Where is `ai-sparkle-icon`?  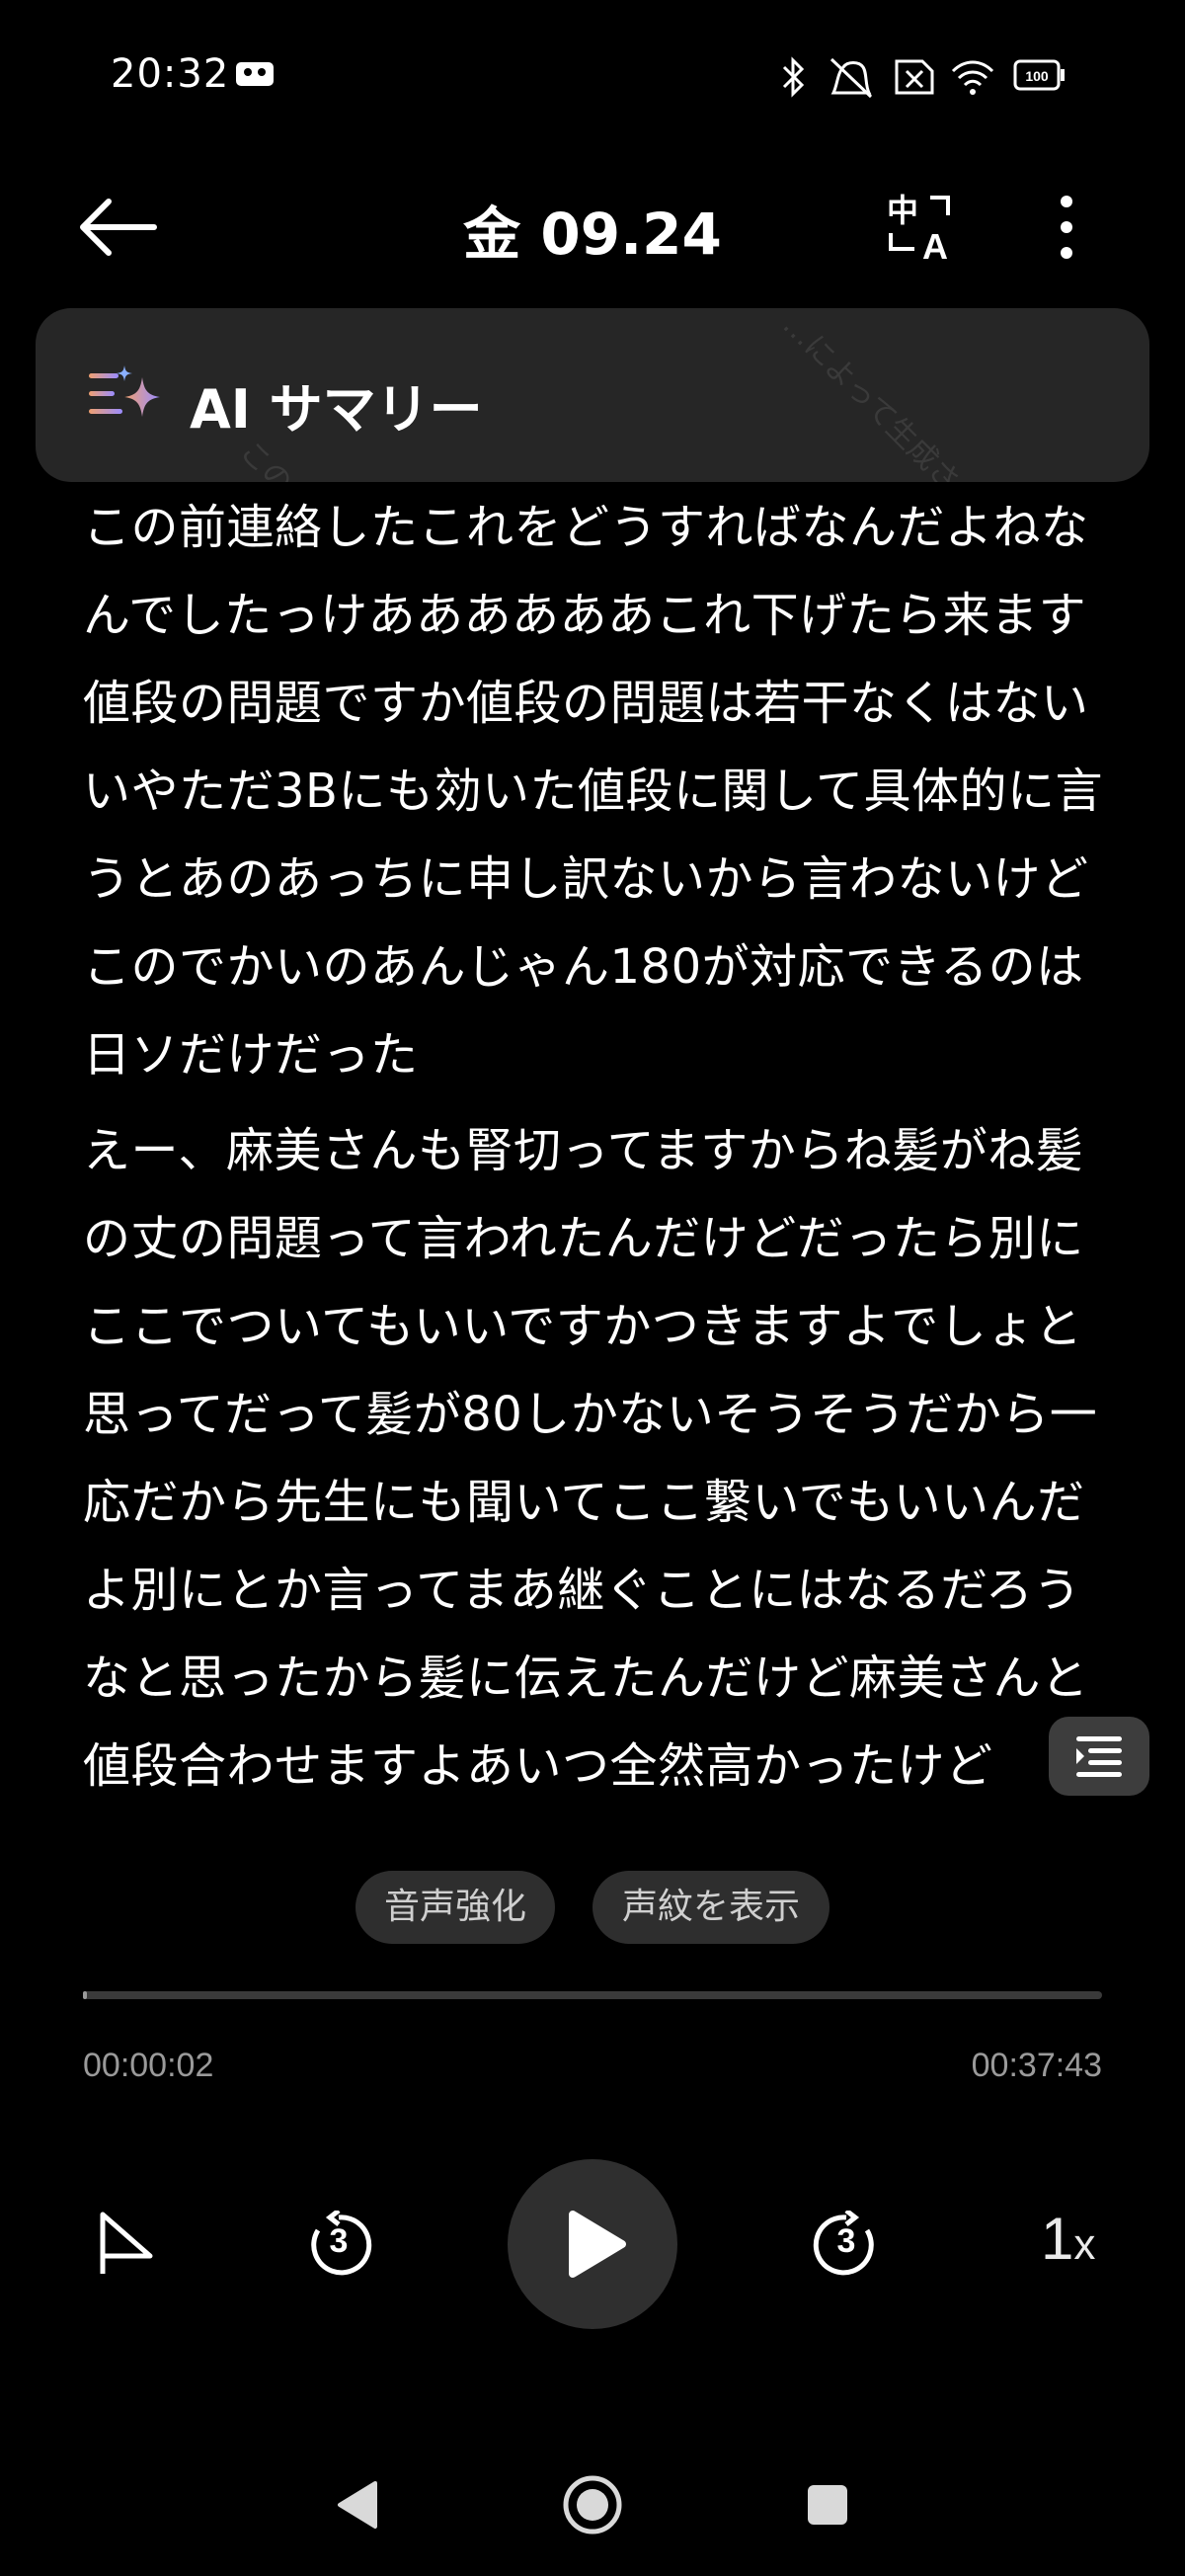
ai-sparkle-icon is located at coordinates (125, 391).